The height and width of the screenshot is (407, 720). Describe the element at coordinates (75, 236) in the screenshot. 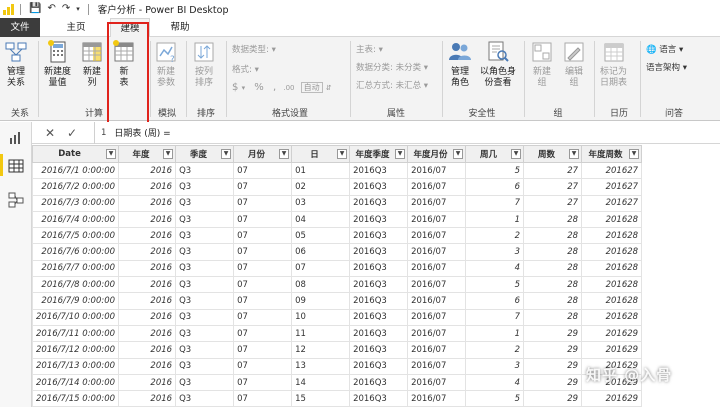

I see `table-cell: 2016/7/5 0:00:00` at that location.